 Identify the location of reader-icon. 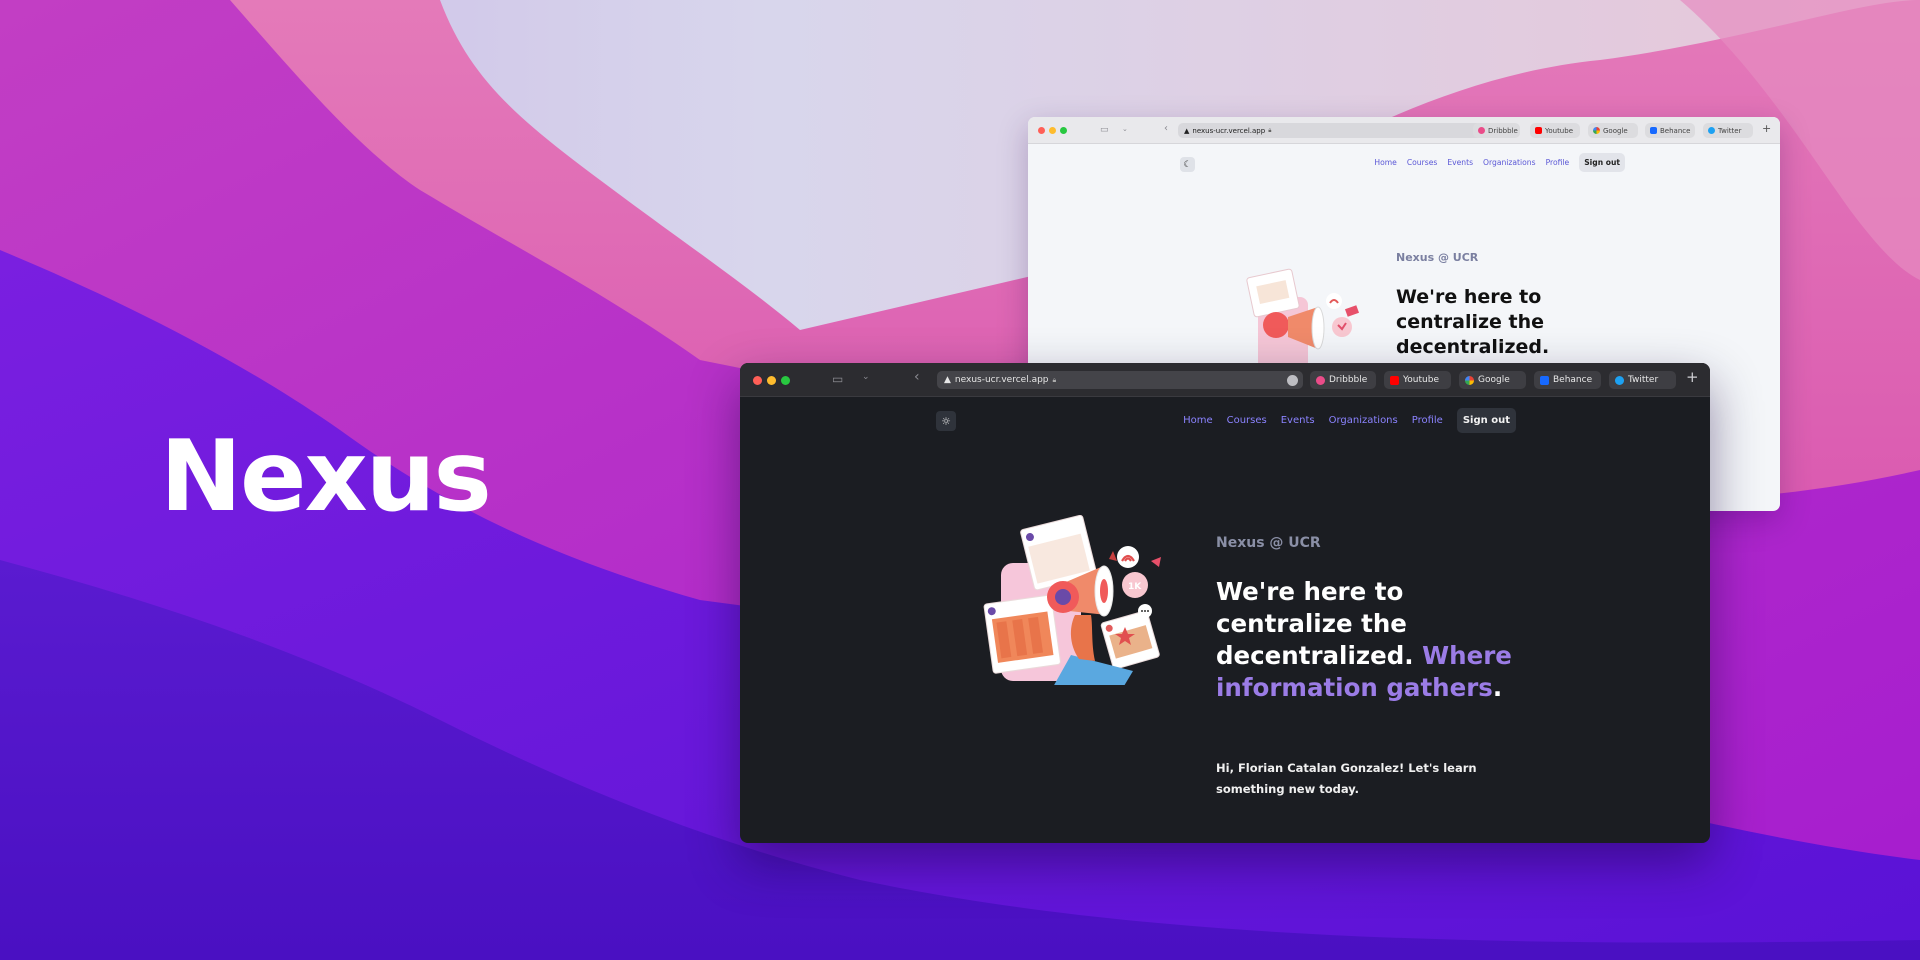
(1292, 380).